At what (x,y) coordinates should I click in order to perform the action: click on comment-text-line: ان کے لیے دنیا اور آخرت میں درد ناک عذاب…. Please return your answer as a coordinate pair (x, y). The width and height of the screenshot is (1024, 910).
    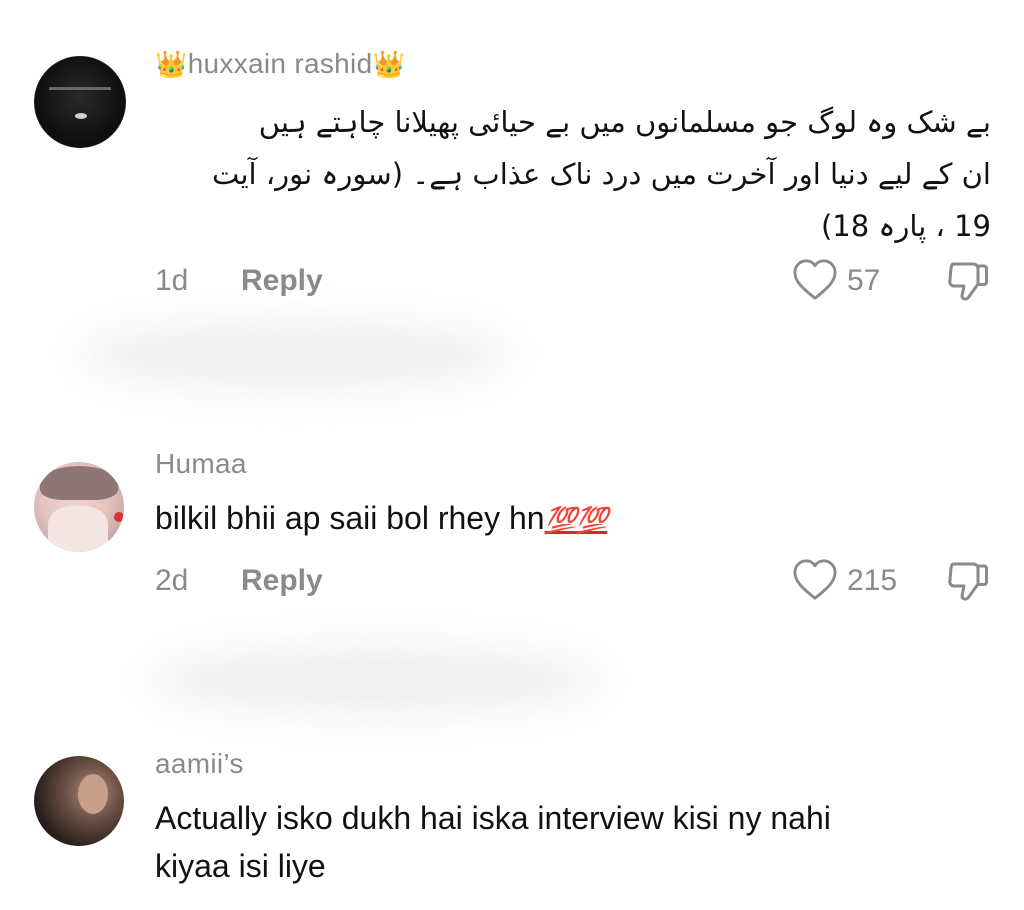
    Looking at the image, I should click on (601, 174).